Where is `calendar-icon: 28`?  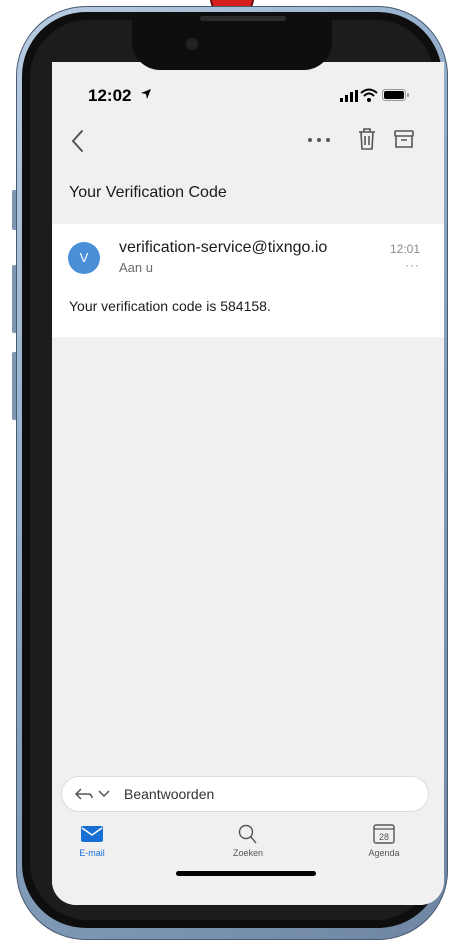 calendar-icon: 28 is located at coordinates (384, 834).